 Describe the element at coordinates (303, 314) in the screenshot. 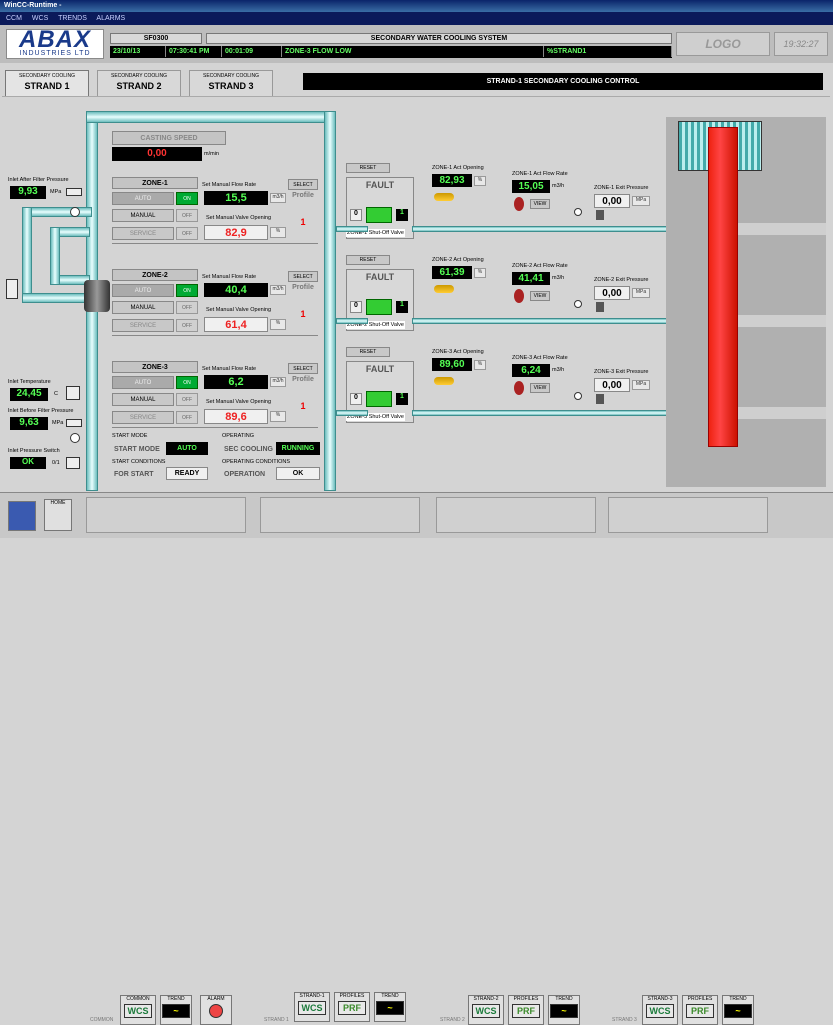

I see `zone-2-profile-value: 1` at that location.